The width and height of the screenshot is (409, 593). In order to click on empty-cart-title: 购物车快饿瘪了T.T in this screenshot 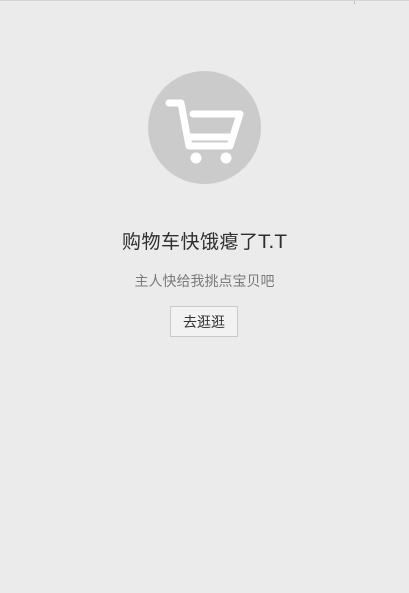, I will do `click(204, 242)`.